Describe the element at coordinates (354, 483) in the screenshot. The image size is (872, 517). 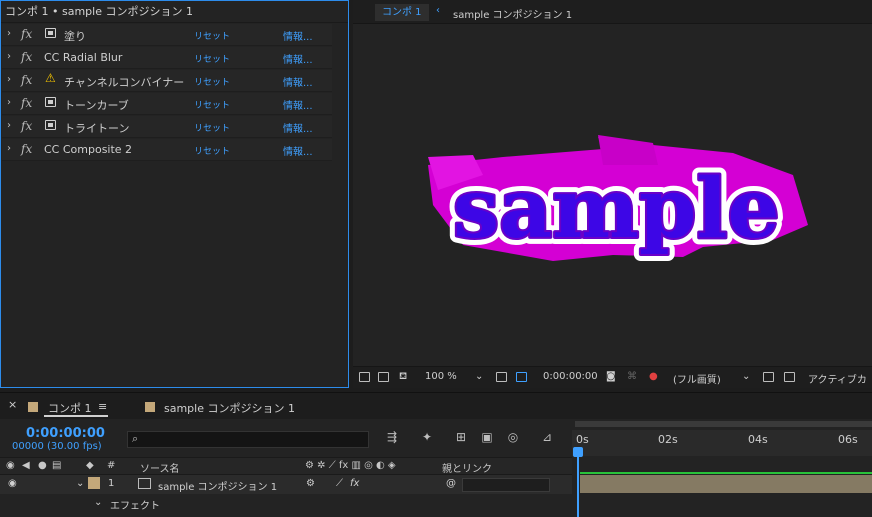
I see `effect-switch-icon: fx` at that location.